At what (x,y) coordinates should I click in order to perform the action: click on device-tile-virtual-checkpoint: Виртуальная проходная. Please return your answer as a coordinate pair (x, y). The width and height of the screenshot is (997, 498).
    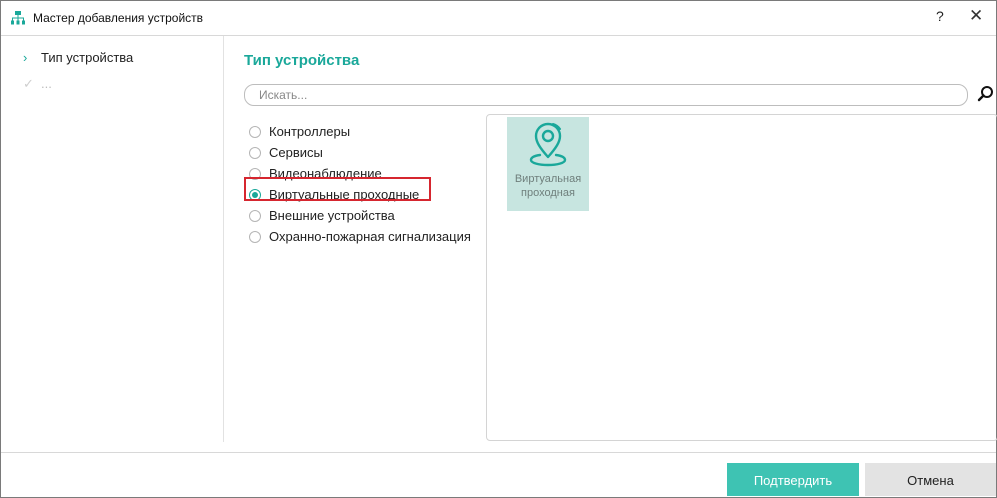
    Looking at the image, I should click on (548, 164).